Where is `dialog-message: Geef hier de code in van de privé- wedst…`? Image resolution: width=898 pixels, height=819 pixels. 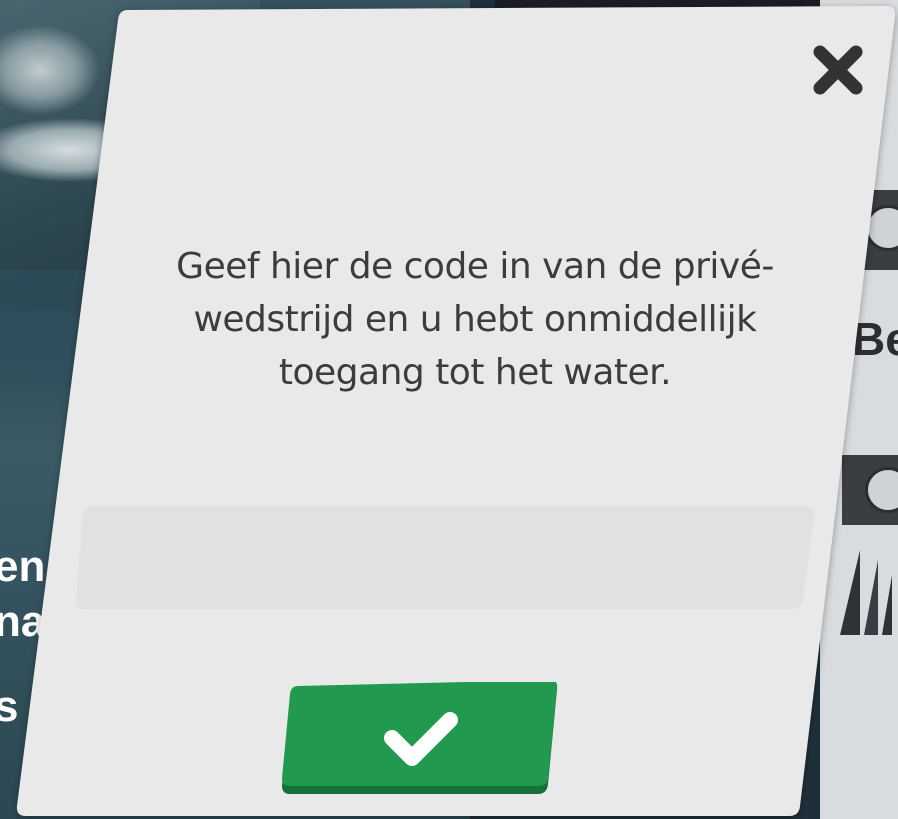
dialog-message: Geef hier de code in van de privé- wedst… is located at coordinates (475, 319).